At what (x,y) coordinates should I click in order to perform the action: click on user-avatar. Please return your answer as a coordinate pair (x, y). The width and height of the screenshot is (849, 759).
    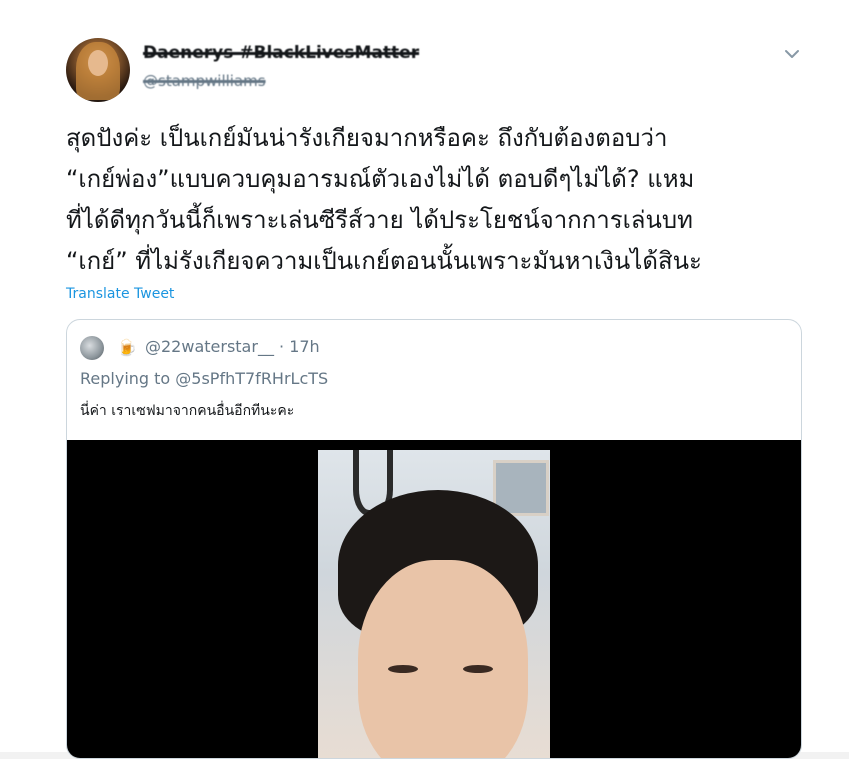
    Looking at the image, I should click on (98, 70).